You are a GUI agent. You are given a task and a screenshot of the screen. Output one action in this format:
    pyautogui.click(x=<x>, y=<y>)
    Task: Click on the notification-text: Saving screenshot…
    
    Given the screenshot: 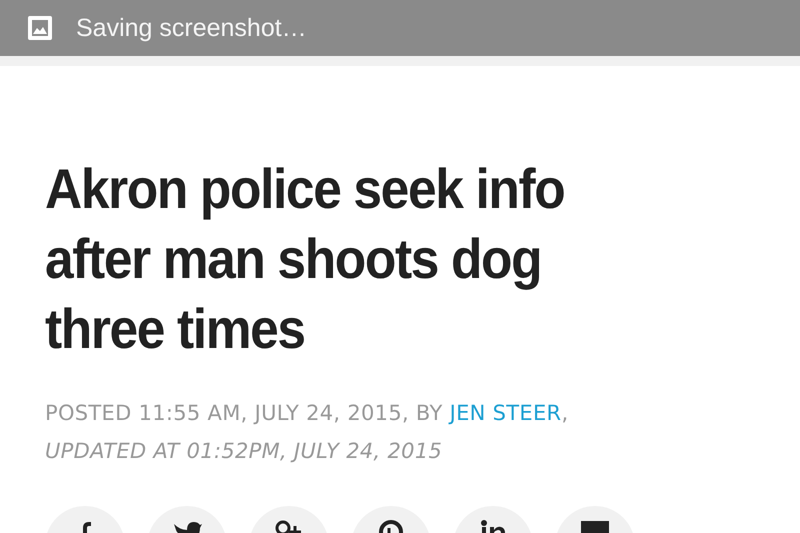 What is the action you would take?
    pyautogui.click(x=191, y=28)
    